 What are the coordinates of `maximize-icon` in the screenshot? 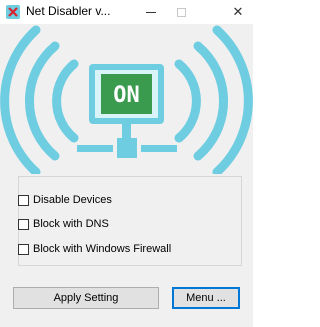 It's located at (181, 12).